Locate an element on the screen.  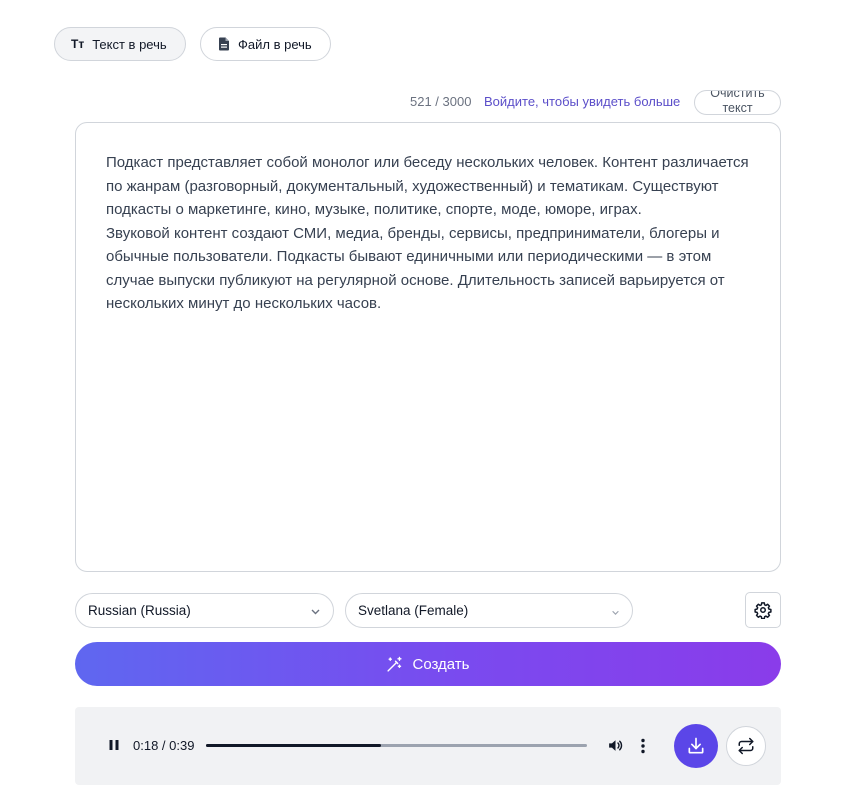
audio-player: 0:18 / 0:39 is located at coordinates (428, 746).